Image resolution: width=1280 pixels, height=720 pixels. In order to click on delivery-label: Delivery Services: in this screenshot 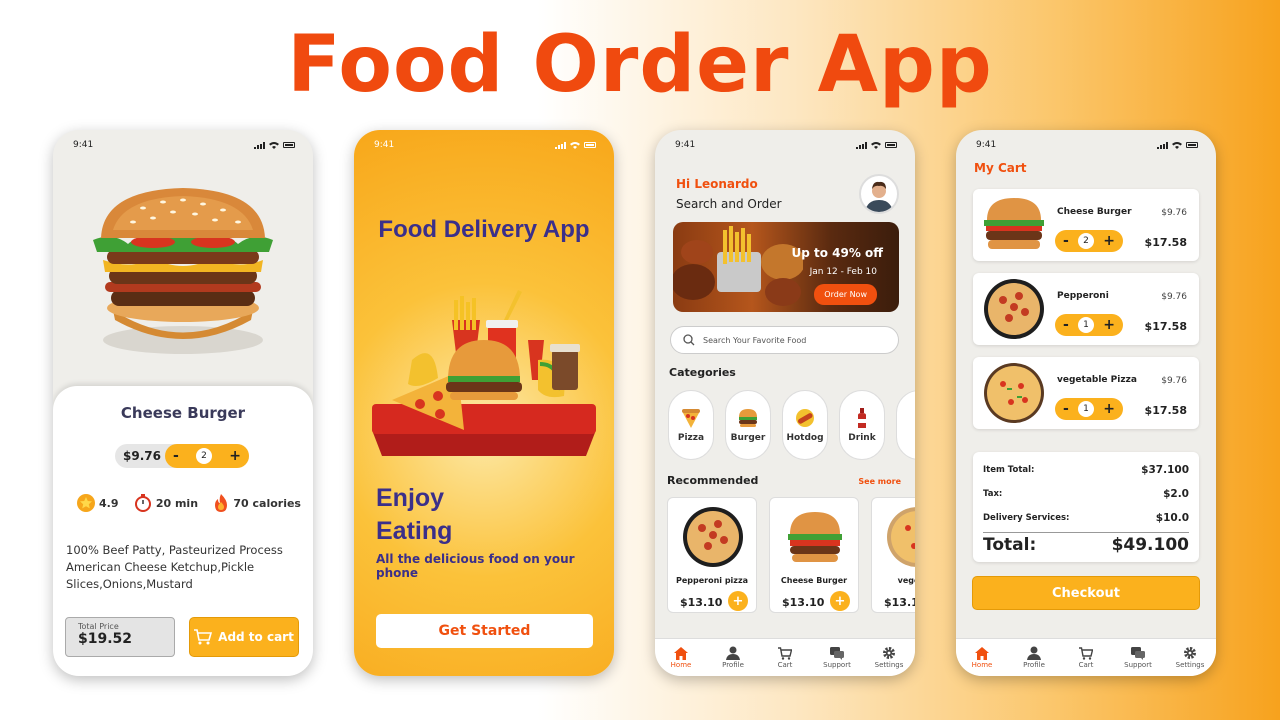, I will do `click(1026, 518)`.